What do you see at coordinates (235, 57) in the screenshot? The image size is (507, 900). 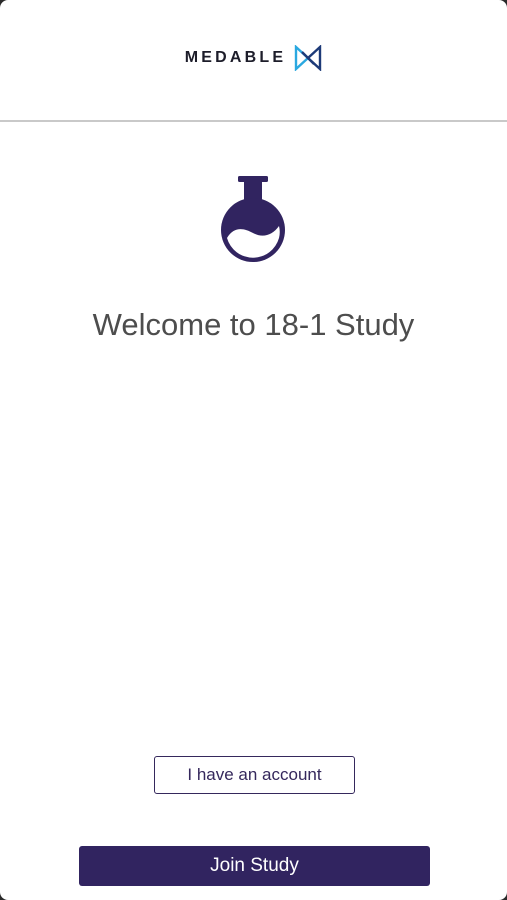 I see `brand-name: MEDABLE` at bounding box center [235, 57].